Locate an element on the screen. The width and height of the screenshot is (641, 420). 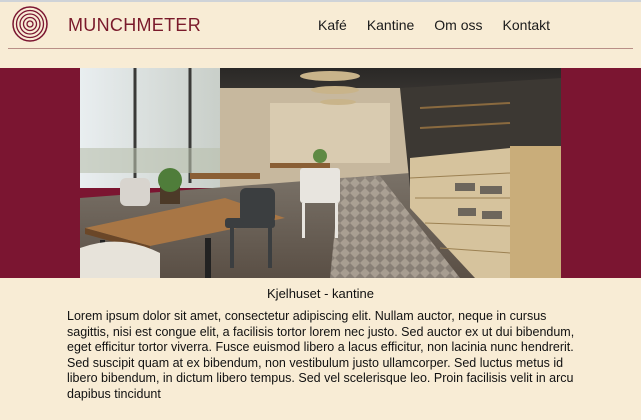
nav-link-kafe: Kafé is located at coordinates (332, 25).